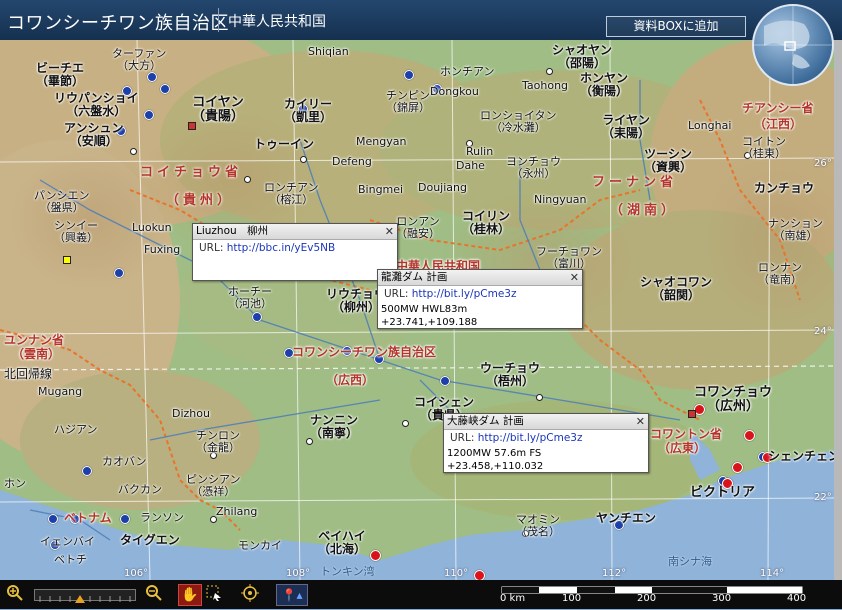 This screenshot has height=610, width=842. Describe the element at coordinates (88, 518) in the screenshot. I see `country-label: ベトナム` at that location.